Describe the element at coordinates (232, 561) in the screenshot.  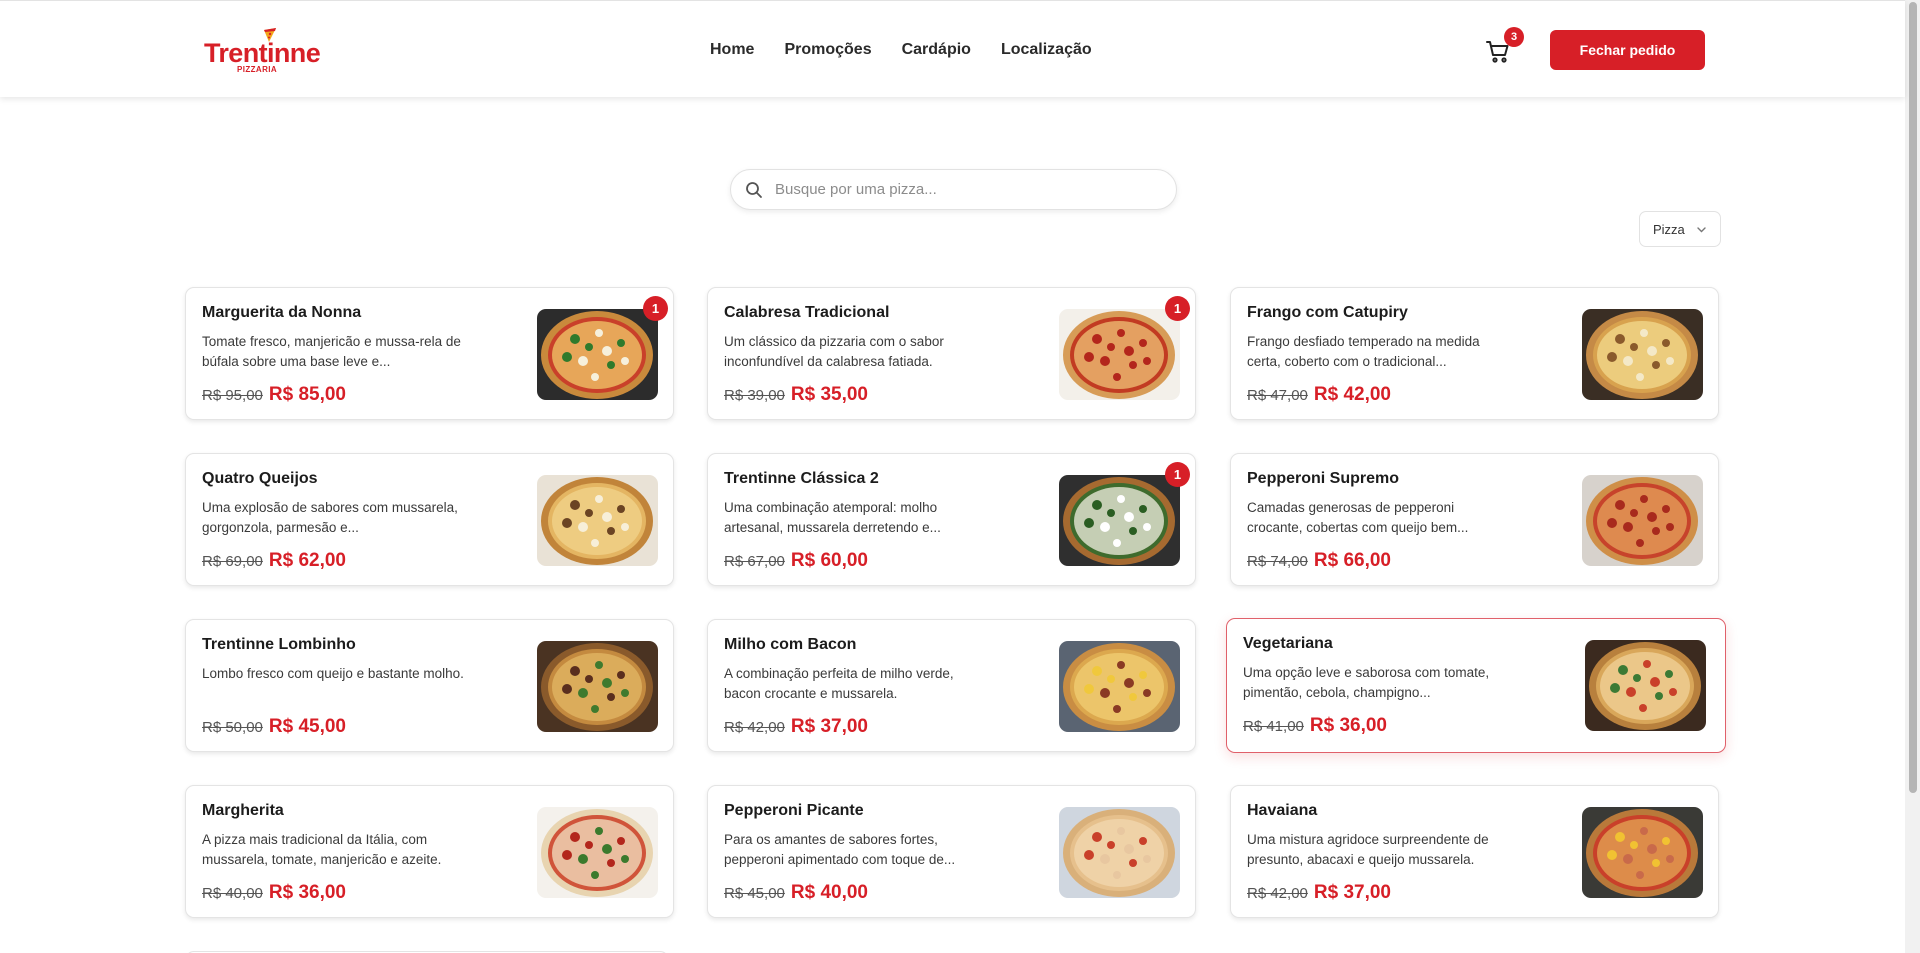
I see `original-price: R$ 69,00` at that location.